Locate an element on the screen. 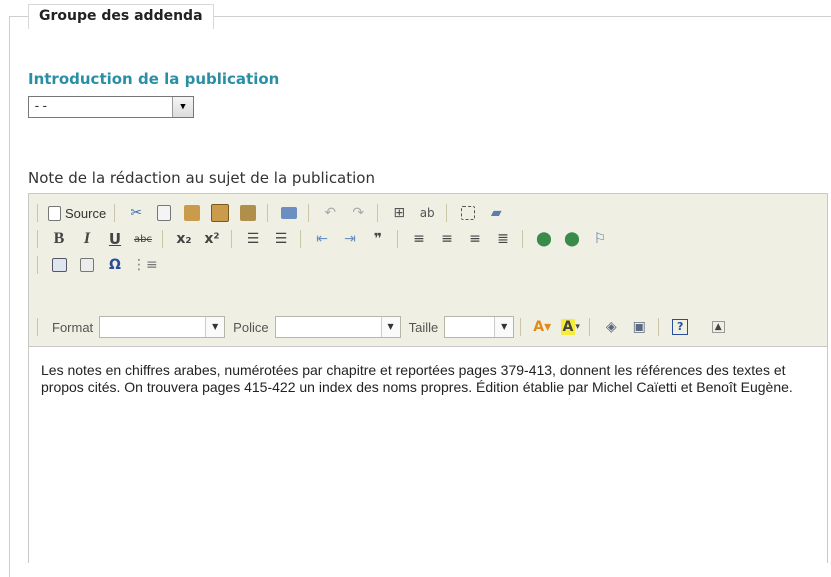 The width and height of the screenshot is (831, 577). cut-button: ✂ is located at coordinates (136, 213).